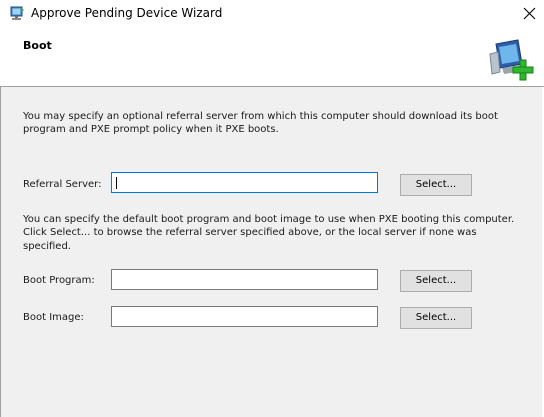  What do you see at coordinates (127, 13) in the screenshot?
I see `window-title: Approve Pending Device Wizard` at bounding box center [127, 13].